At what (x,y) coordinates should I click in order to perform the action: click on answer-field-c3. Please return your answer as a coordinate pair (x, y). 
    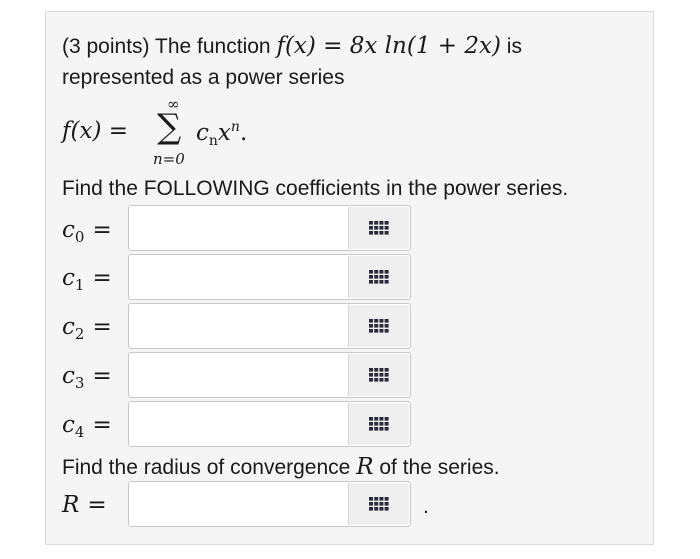
    Looking at the image, I should click on (269, 375).